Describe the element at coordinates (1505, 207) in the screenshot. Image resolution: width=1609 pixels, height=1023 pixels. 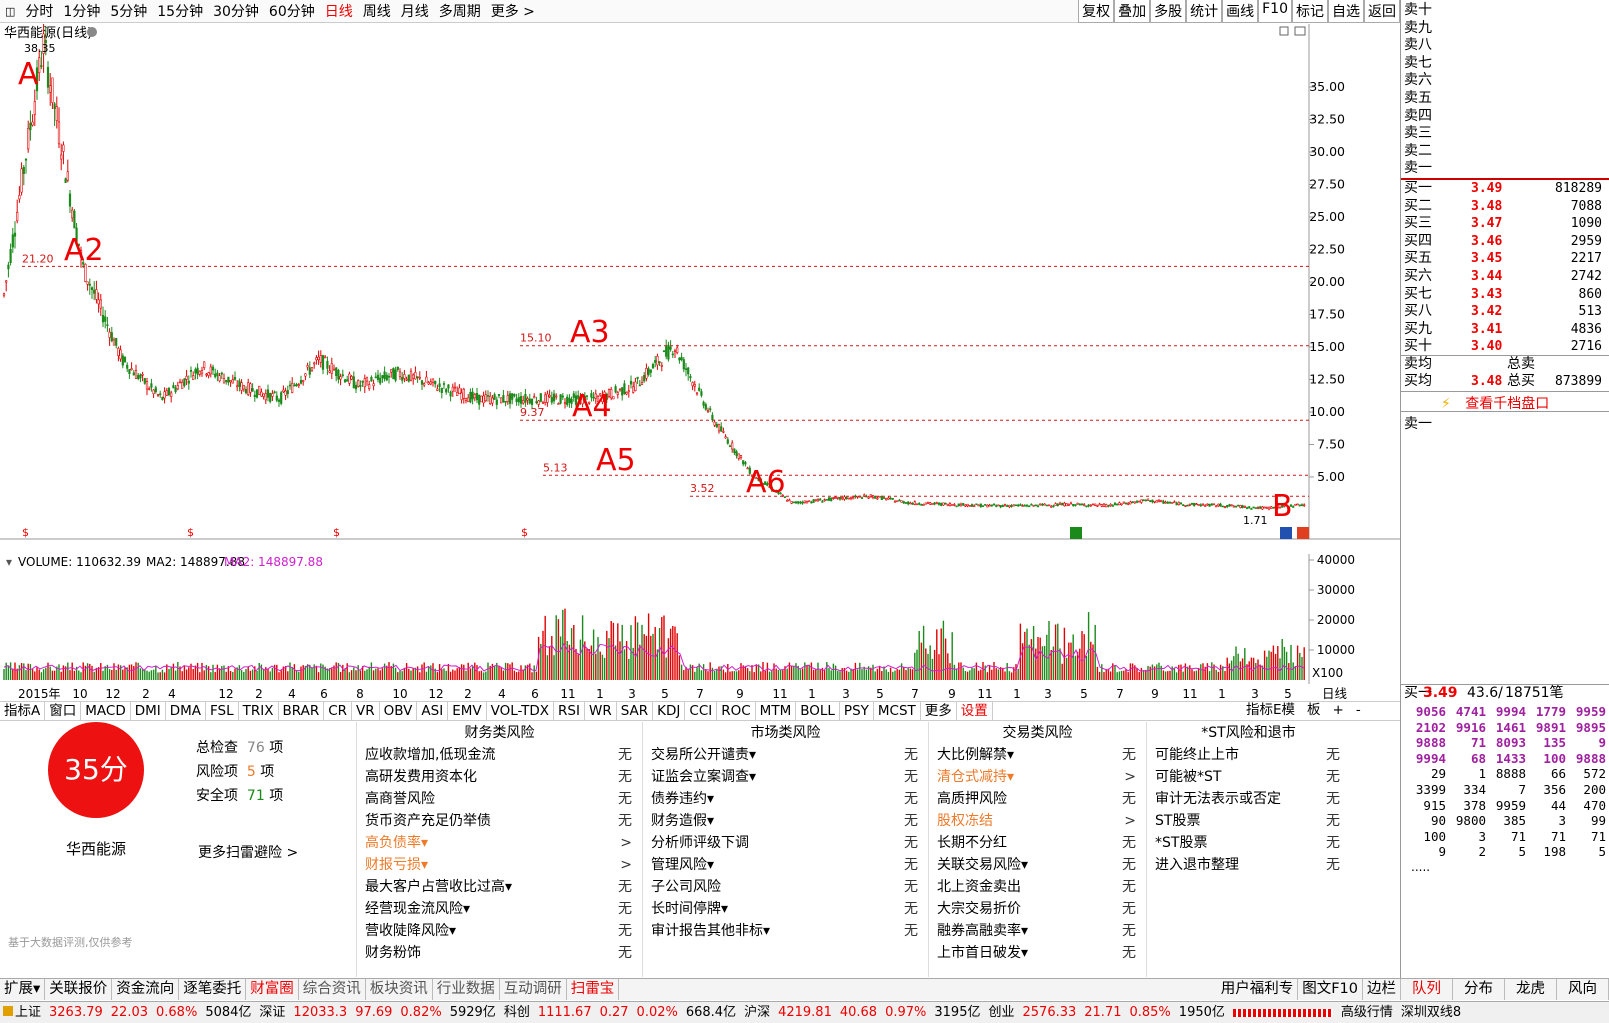
I see `buy-level-row: 买二 3.48 7088` at that location.